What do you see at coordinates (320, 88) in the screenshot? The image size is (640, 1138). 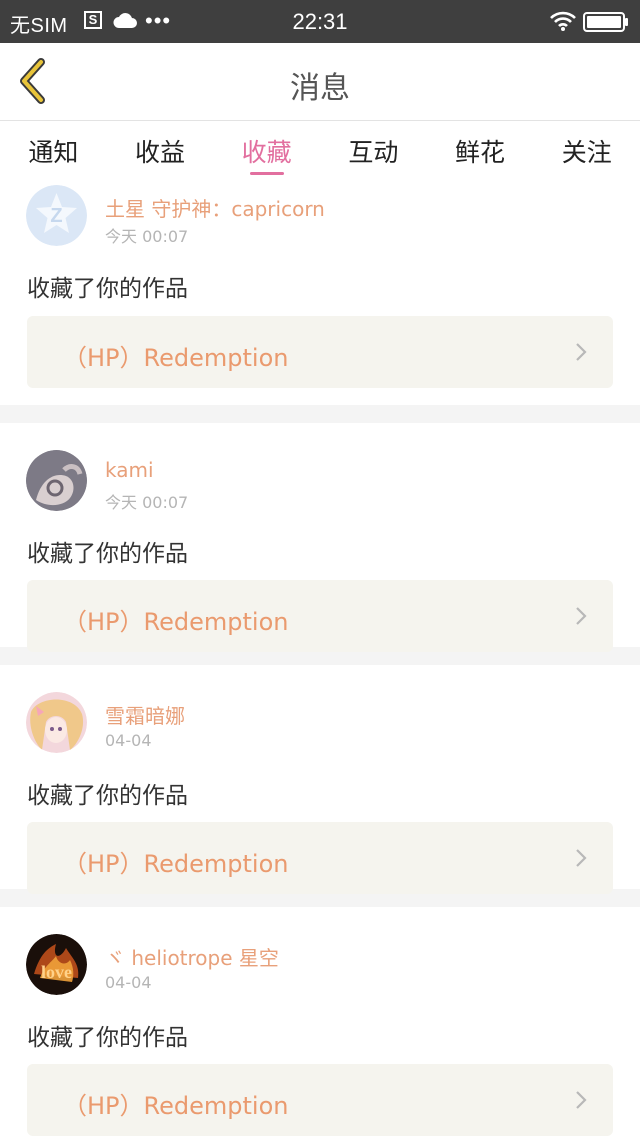 I see `page-title: 消息` at bounding box center [320, 88].